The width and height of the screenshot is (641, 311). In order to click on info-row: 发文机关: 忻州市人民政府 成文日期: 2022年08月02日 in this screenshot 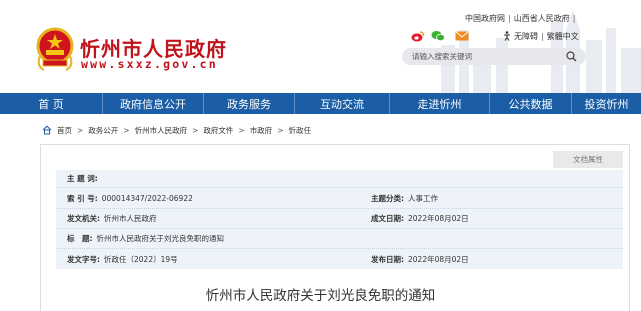, I will do `click(339, 219)`.